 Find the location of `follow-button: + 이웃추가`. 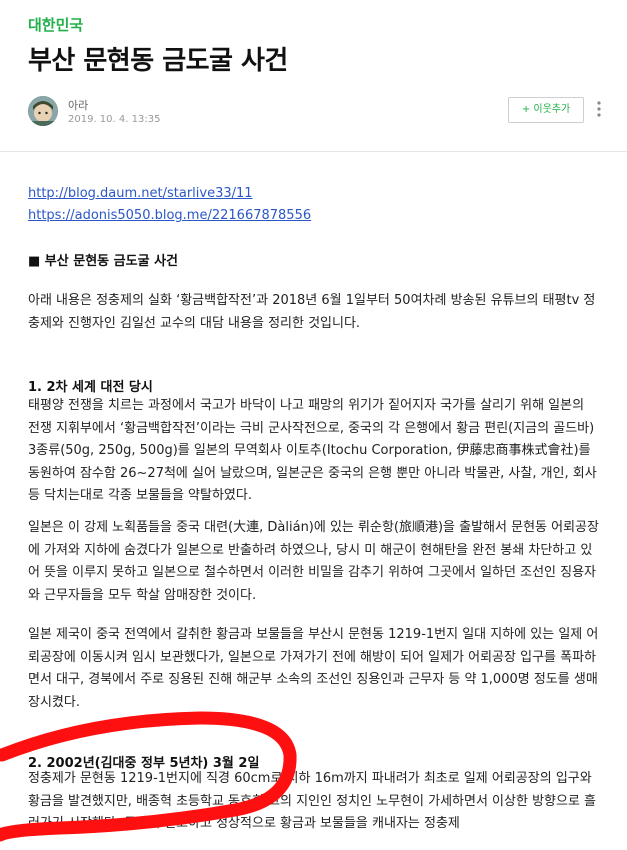

follow-button: + 이웃추가 is located at coordinates (546, 110).